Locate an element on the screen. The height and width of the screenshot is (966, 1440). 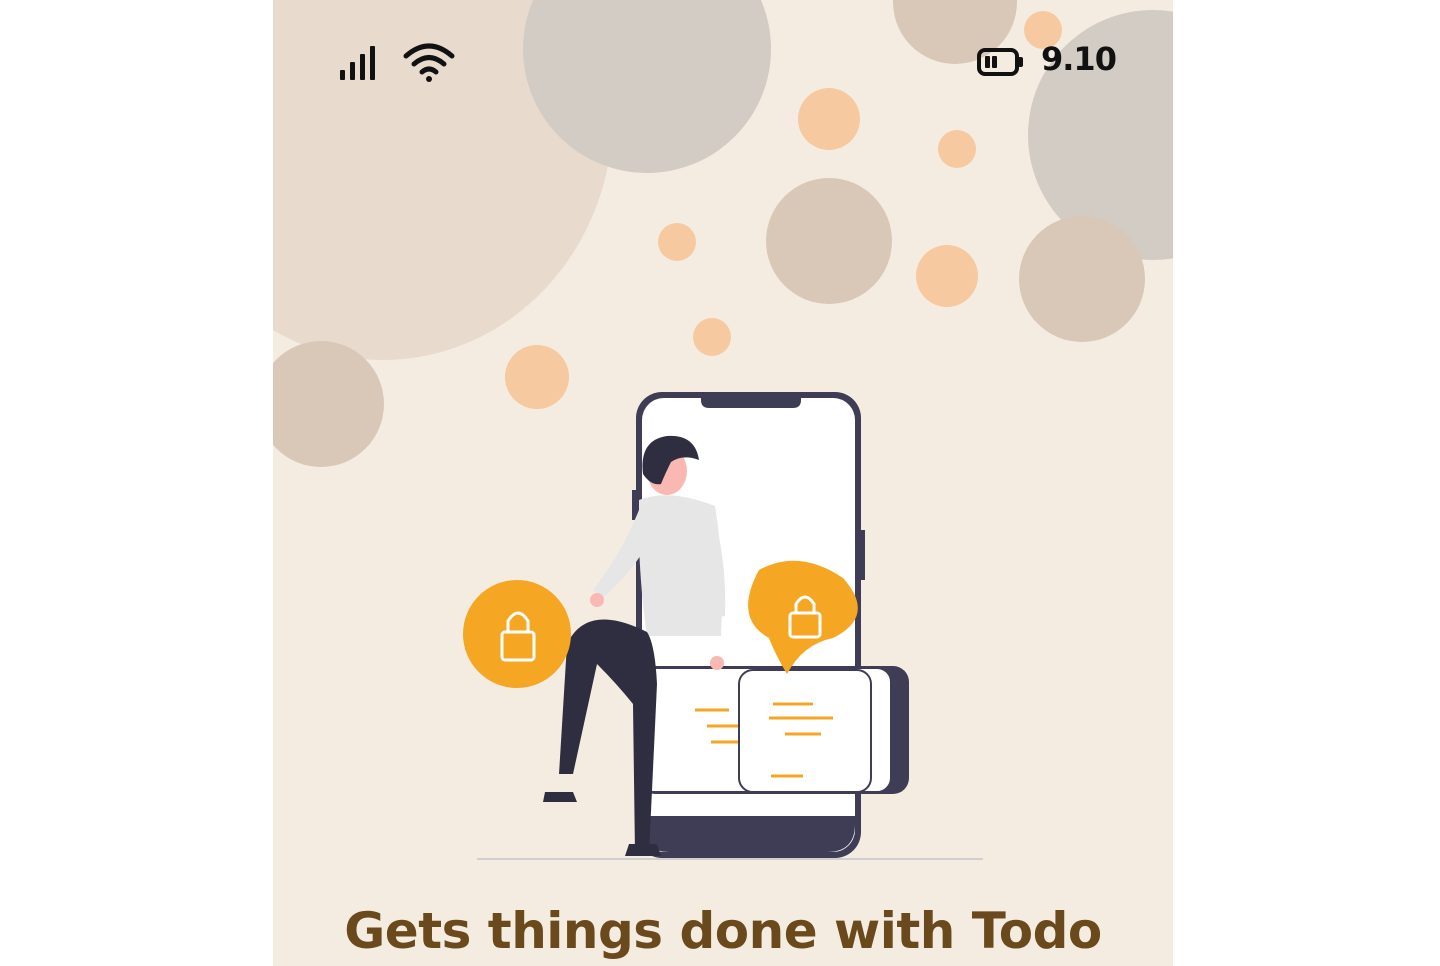
battery-low-icon is located at coordinates (1000, 62).